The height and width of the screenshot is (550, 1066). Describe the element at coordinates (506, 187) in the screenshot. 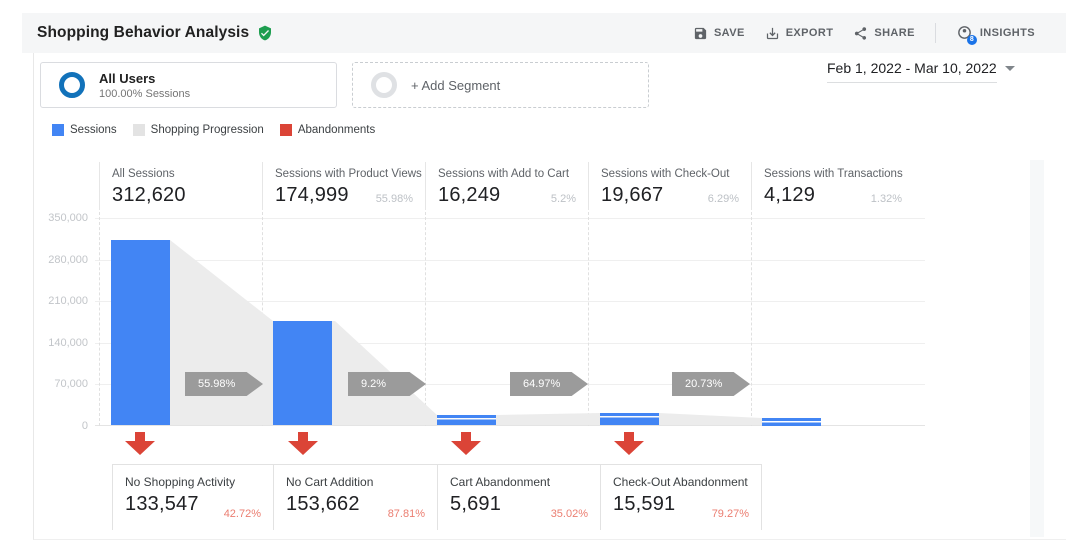

I see `step-header-add-to-cart: Sessions with Add to Cart 16,249 5.2%` at that location.